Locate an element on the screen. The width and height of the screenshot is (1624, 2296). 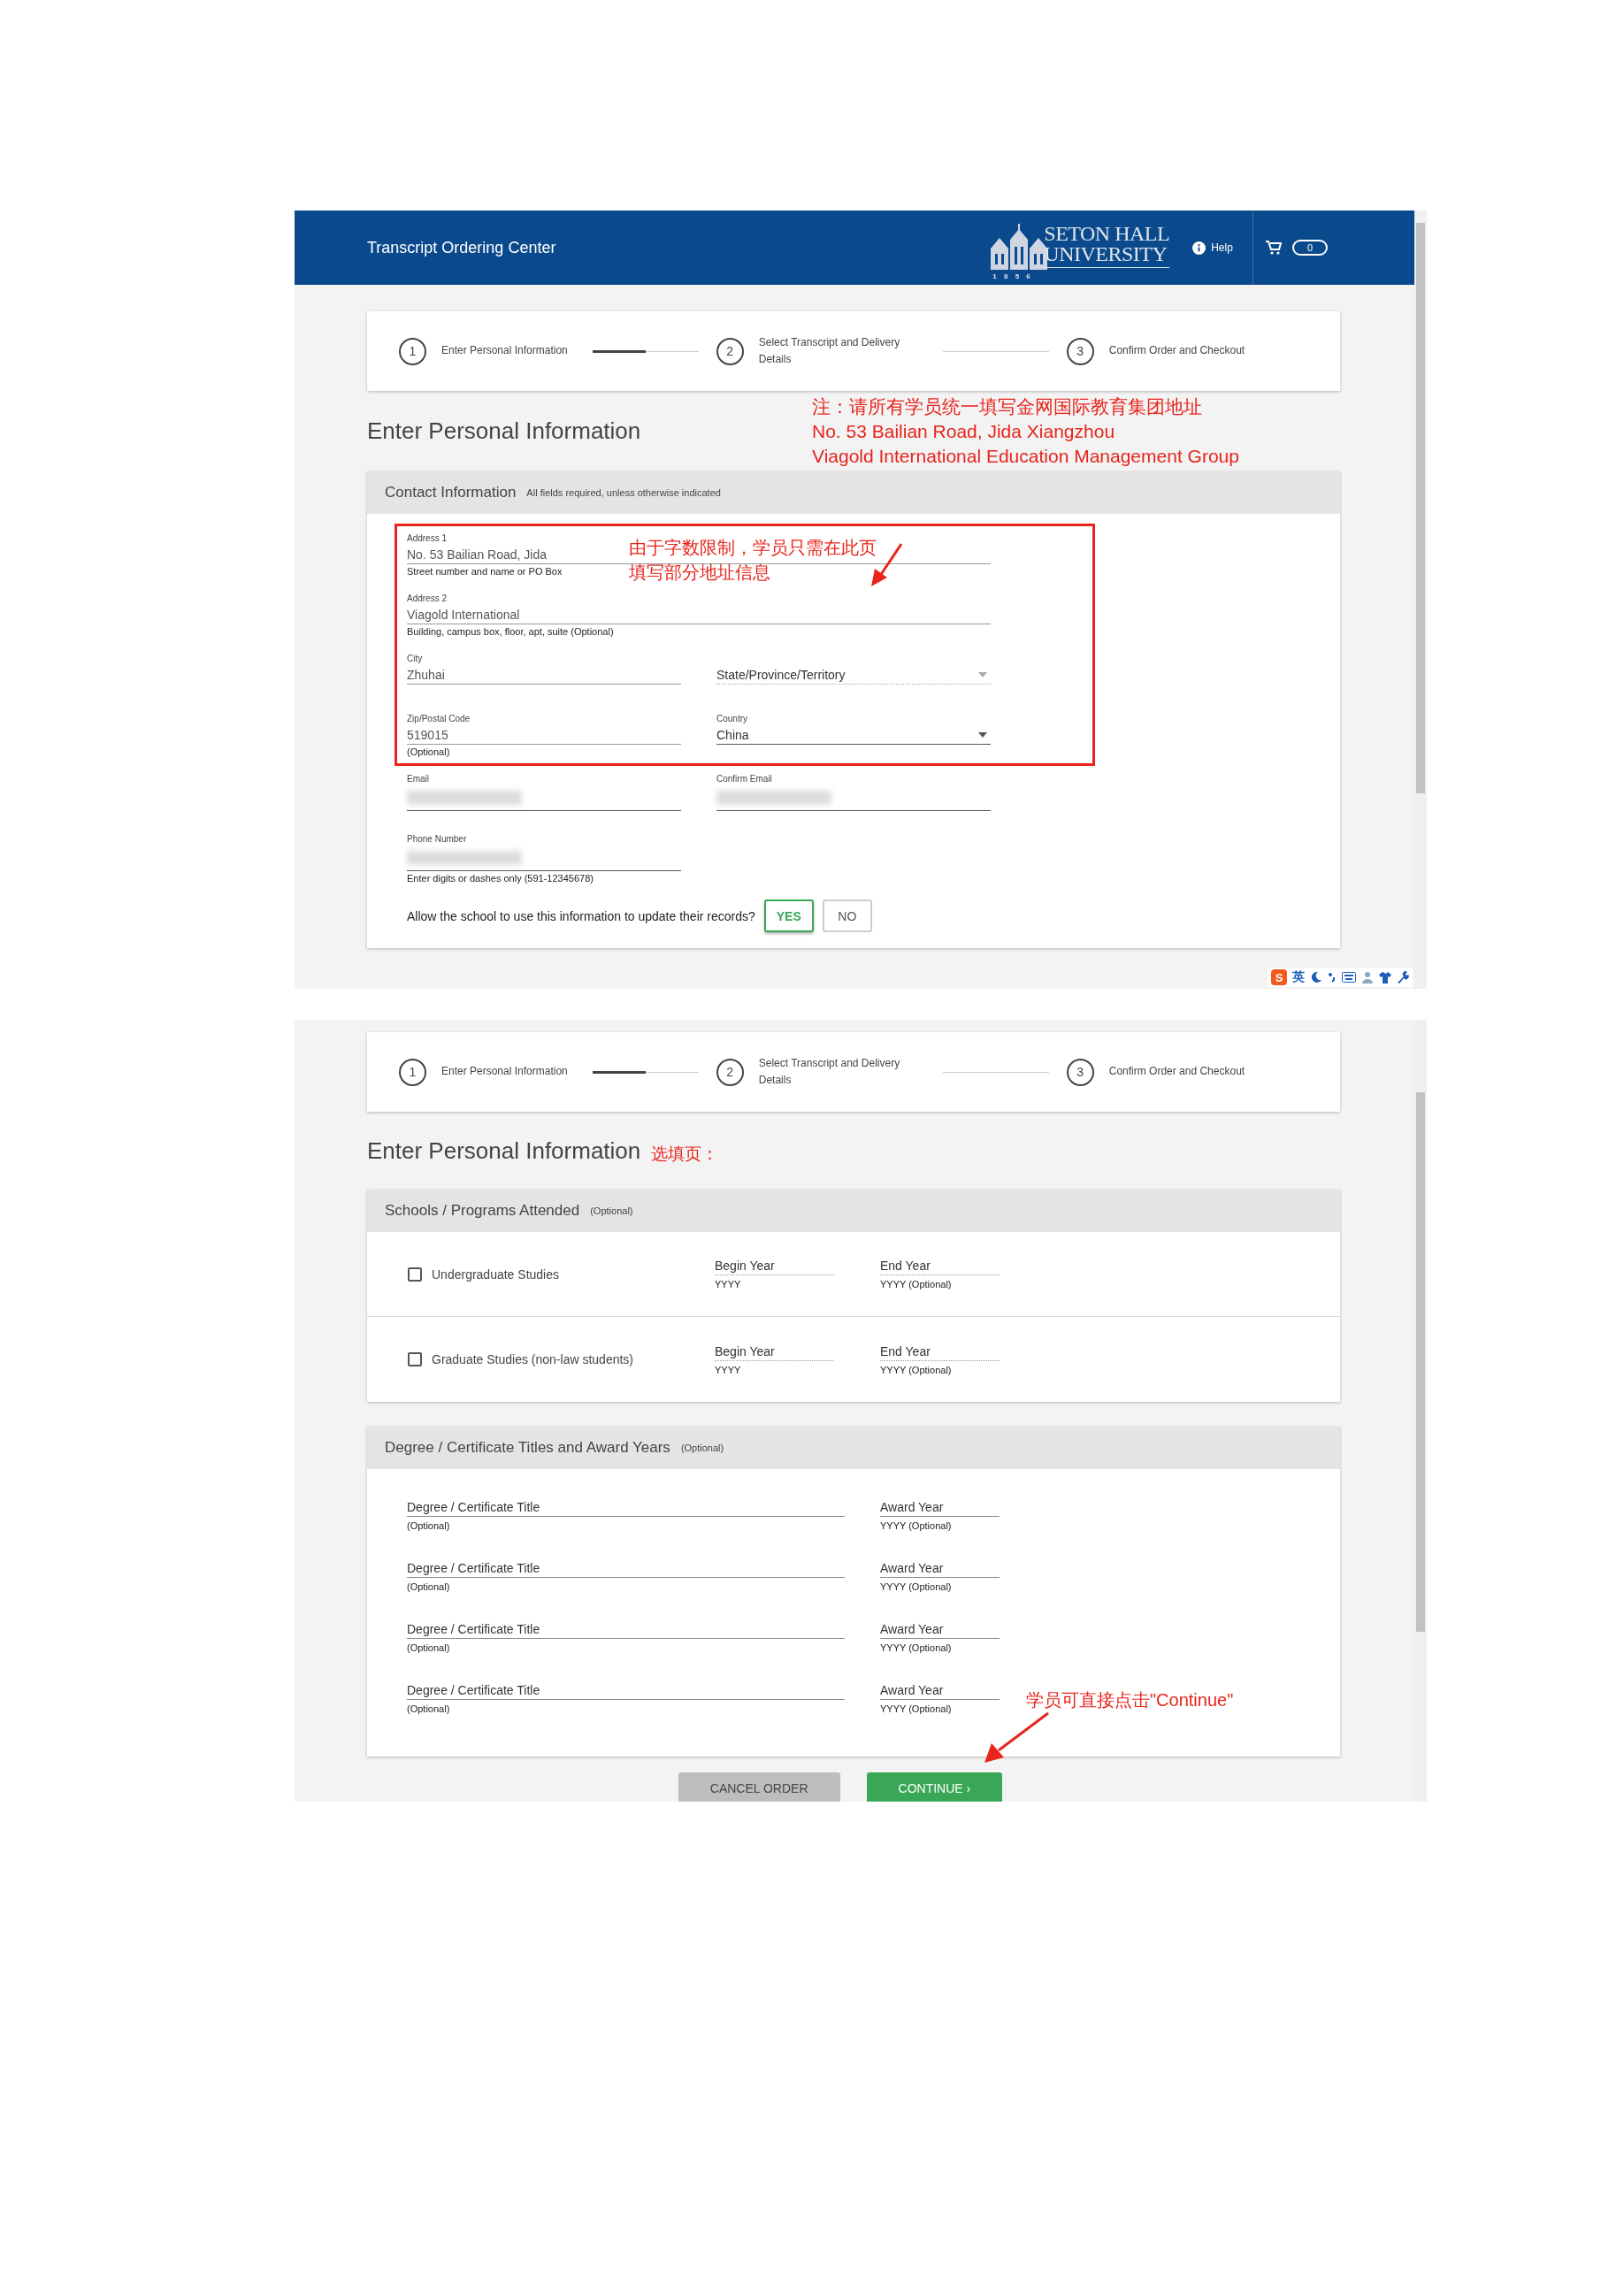
cart-icon is located at coordinates (1273, 248).